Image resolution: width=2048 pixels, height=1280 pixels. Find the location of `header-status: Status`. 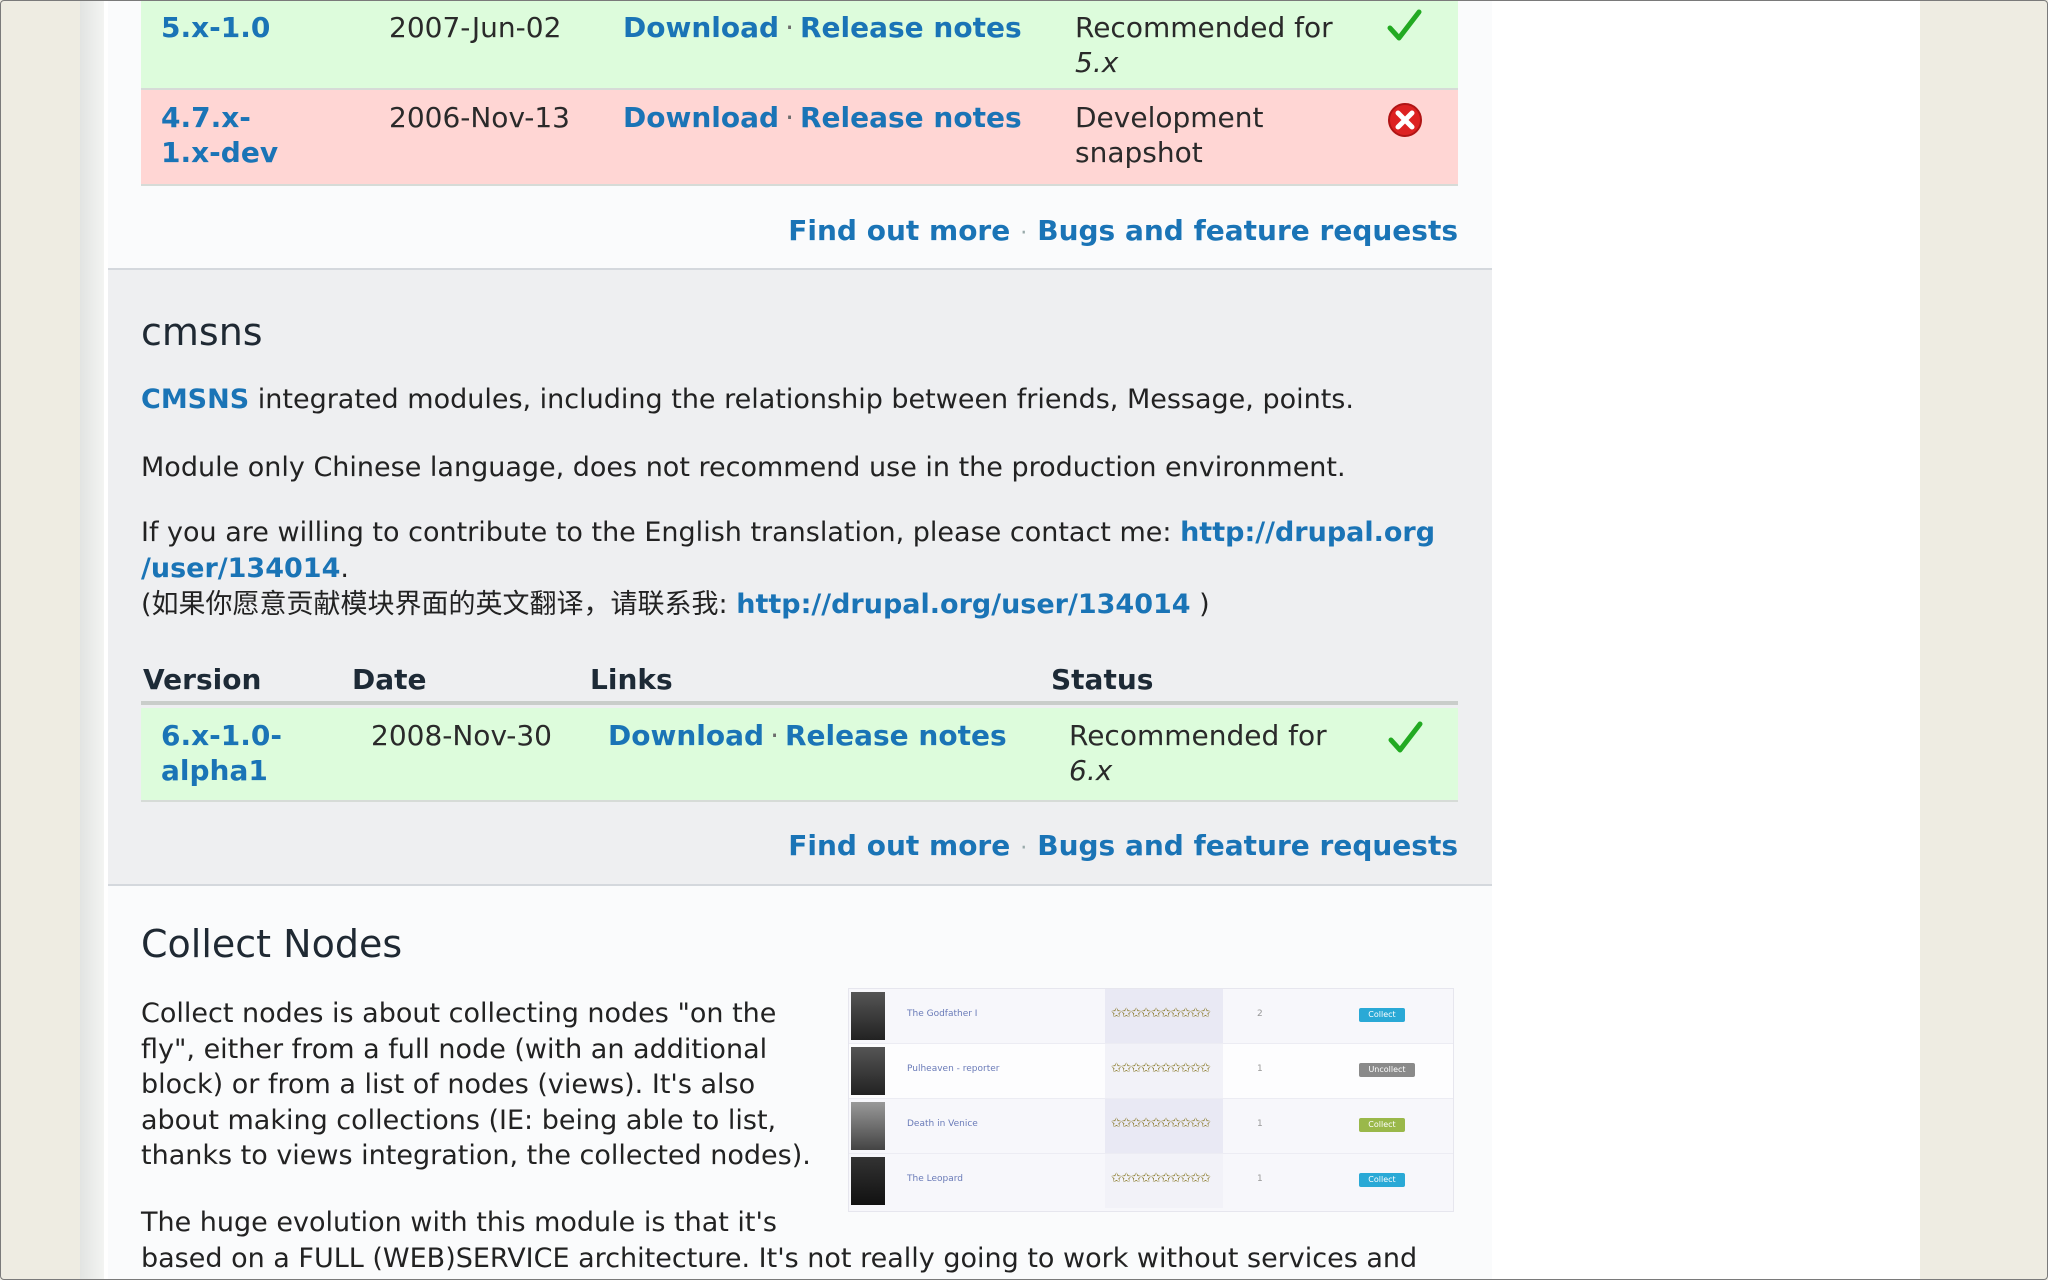

header-status: Status is located at coordinates (1102, 679).